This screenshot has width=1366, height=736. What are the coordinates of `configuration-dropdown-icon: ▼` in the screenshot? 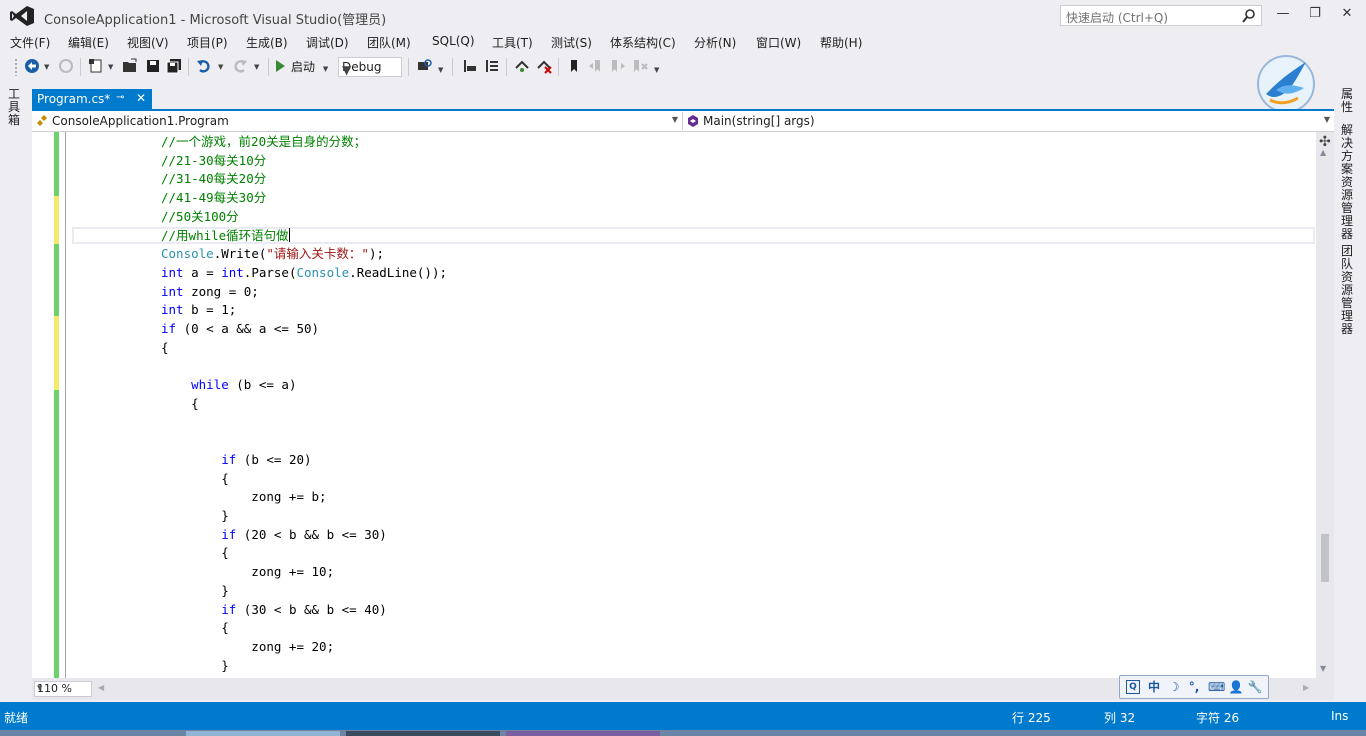 It's located at (347, 70).